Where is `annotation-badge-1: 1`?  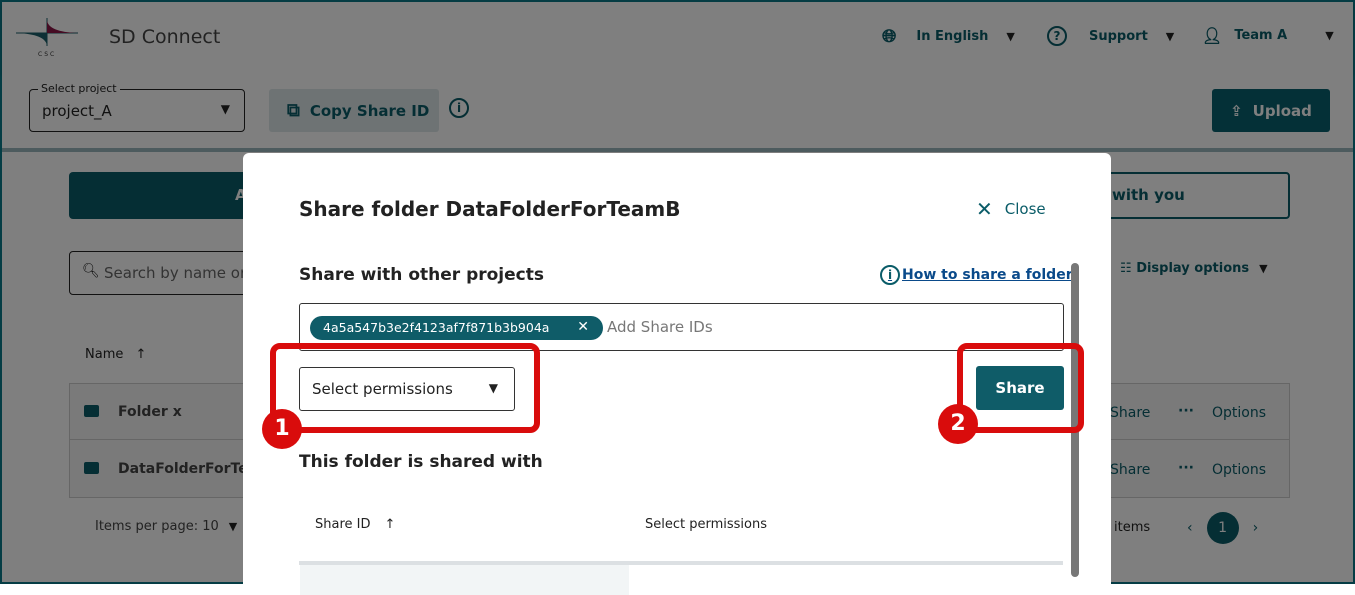
annotation-badge-1: 1 is located at coordinates (282, 429).